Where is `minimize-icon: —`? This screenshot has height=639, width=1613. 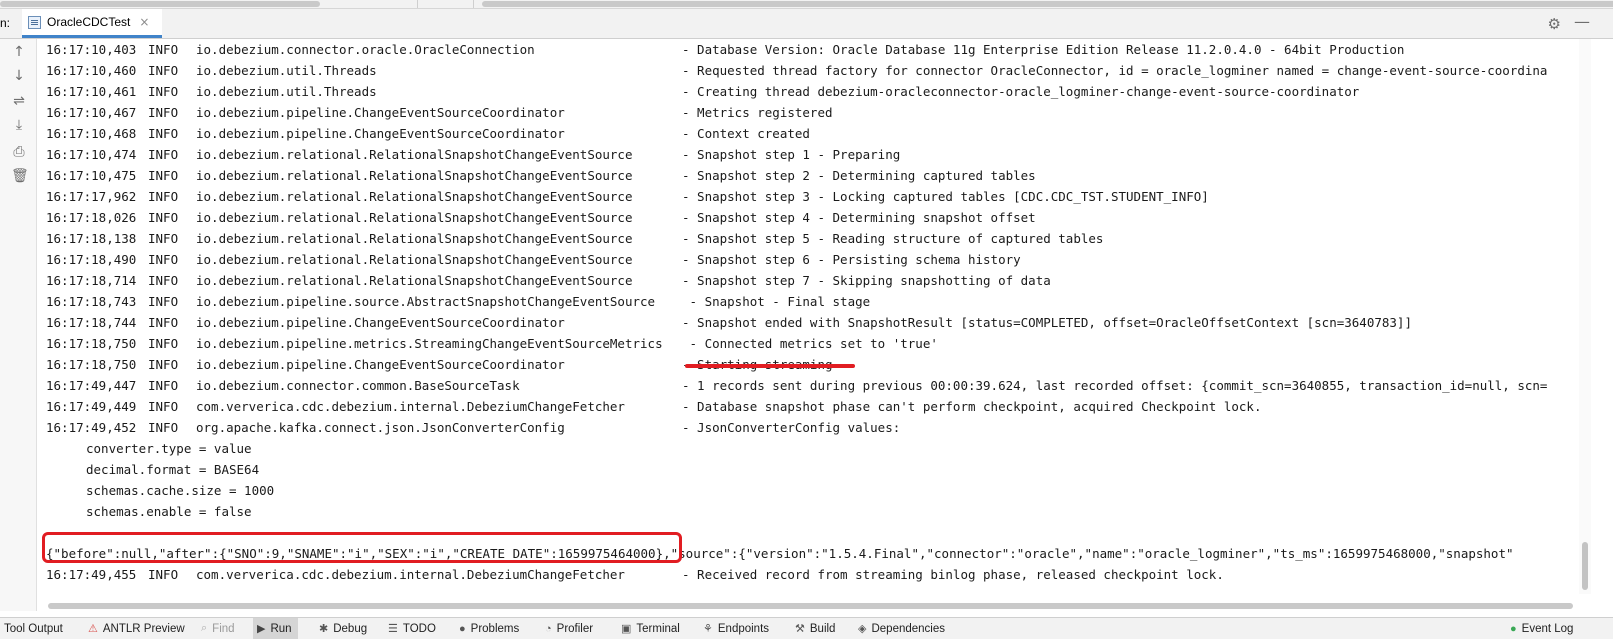 minimize-icon: — is located at coordinates (1582, 21).